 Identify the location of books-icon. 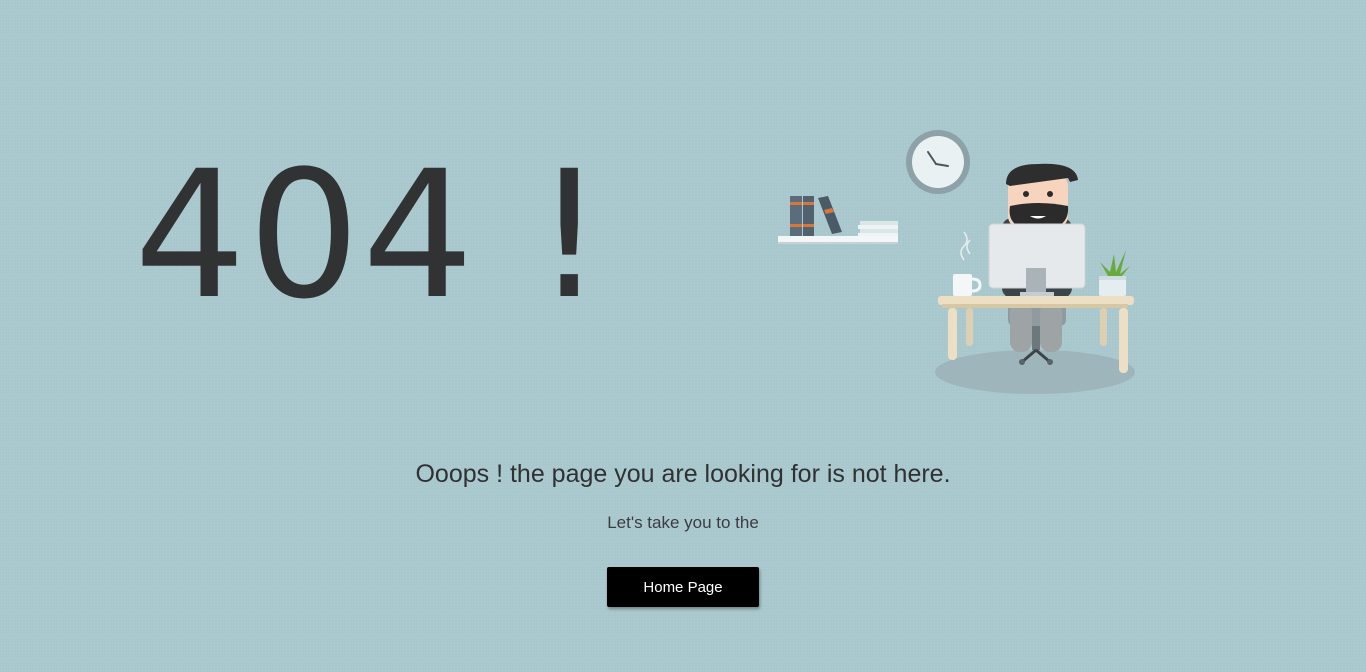
(844, 216).